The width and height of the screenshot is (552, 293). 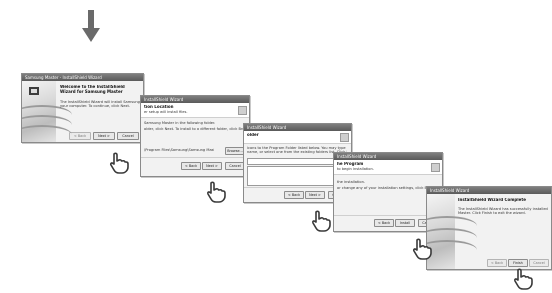 What do you see at coordinates (253, 135) in the screenshot?
I see `wizard-heading: older` at bounding box center [253, 135].